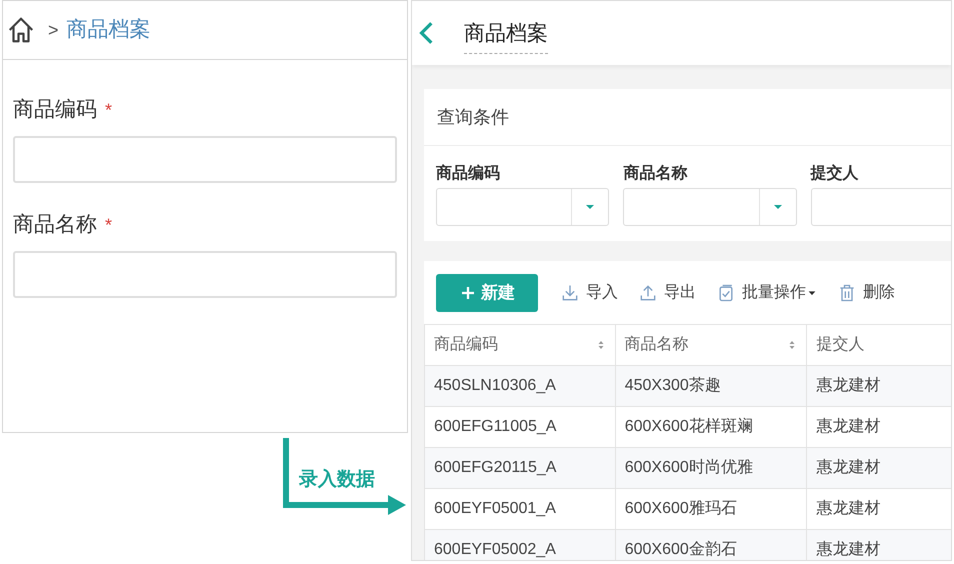 This screenshot has width=954, height=564. I want to click on callout-label: 录入数据, so click(337, 480).